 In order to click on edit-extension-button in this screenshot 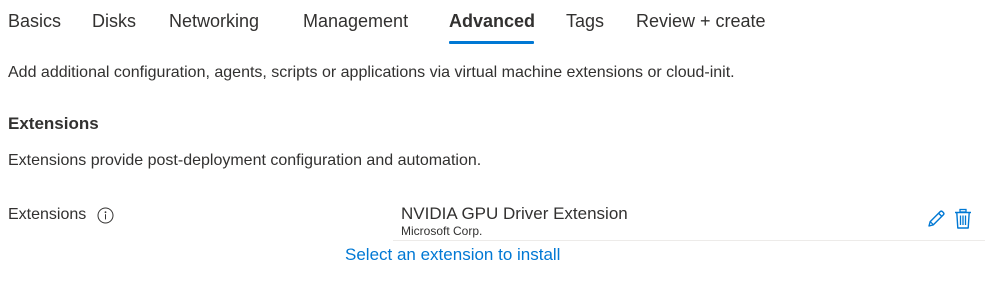, I will do `click(936, 219)`.